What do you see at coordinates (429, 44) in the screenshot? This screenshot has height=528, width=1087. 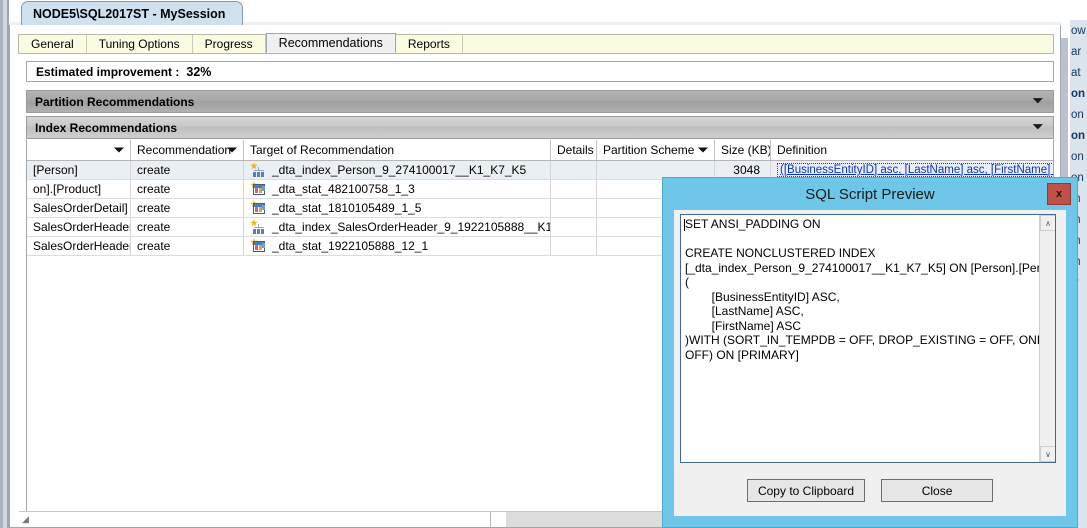 I see `tab-reports: Reports` at bounding box center [429, 44].